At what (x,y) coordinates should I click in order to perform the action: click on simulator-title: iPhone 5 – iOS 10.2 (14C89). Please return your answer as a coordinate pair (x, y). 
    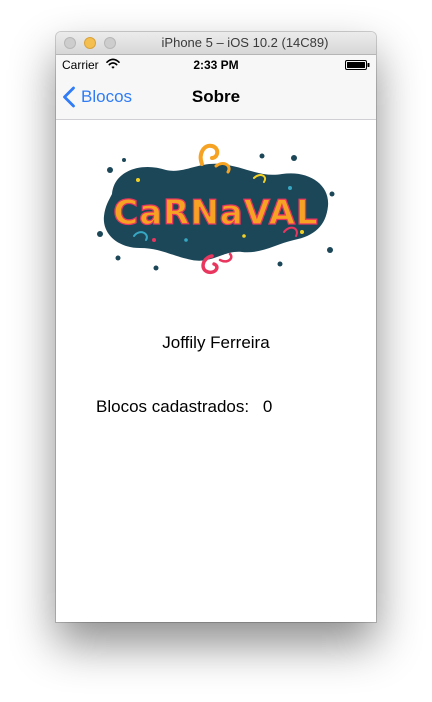
    Looking at the image, I should click on (245, 42).